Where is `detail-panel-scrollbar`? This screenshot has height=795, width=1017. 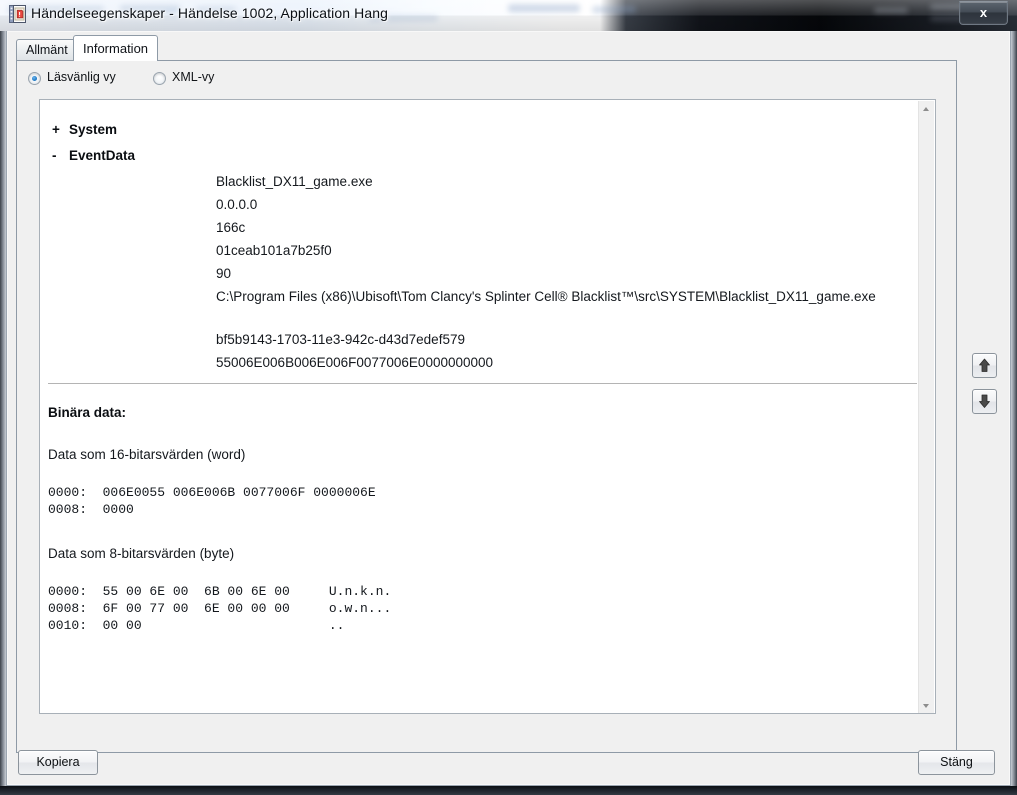 detail-panel-scrollbar is located at coordinates (926, 407).